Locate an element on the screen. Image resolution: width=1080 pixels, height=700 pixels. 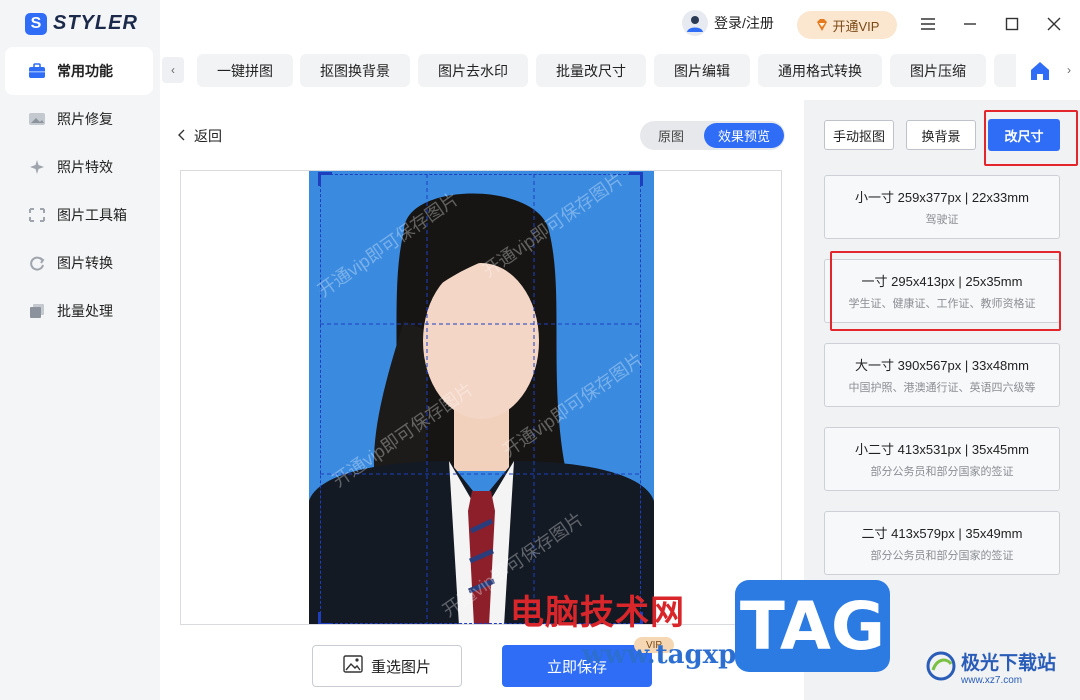
close-icon is located at coordinates (1054, 24).